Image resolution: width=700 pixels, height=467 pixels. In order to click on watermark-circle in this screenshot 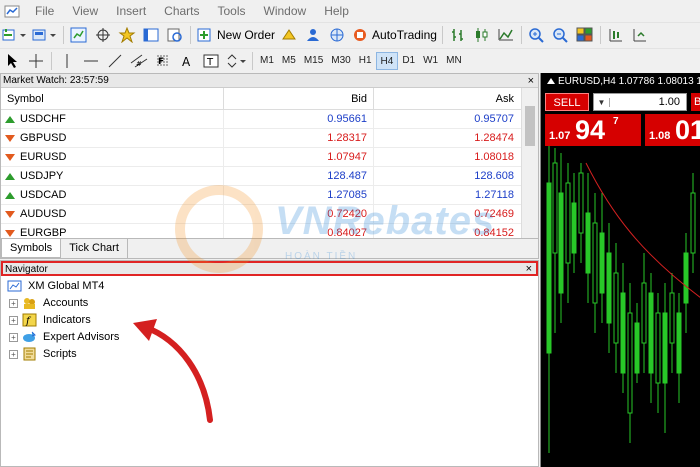, I will do `click(219, 229)`.